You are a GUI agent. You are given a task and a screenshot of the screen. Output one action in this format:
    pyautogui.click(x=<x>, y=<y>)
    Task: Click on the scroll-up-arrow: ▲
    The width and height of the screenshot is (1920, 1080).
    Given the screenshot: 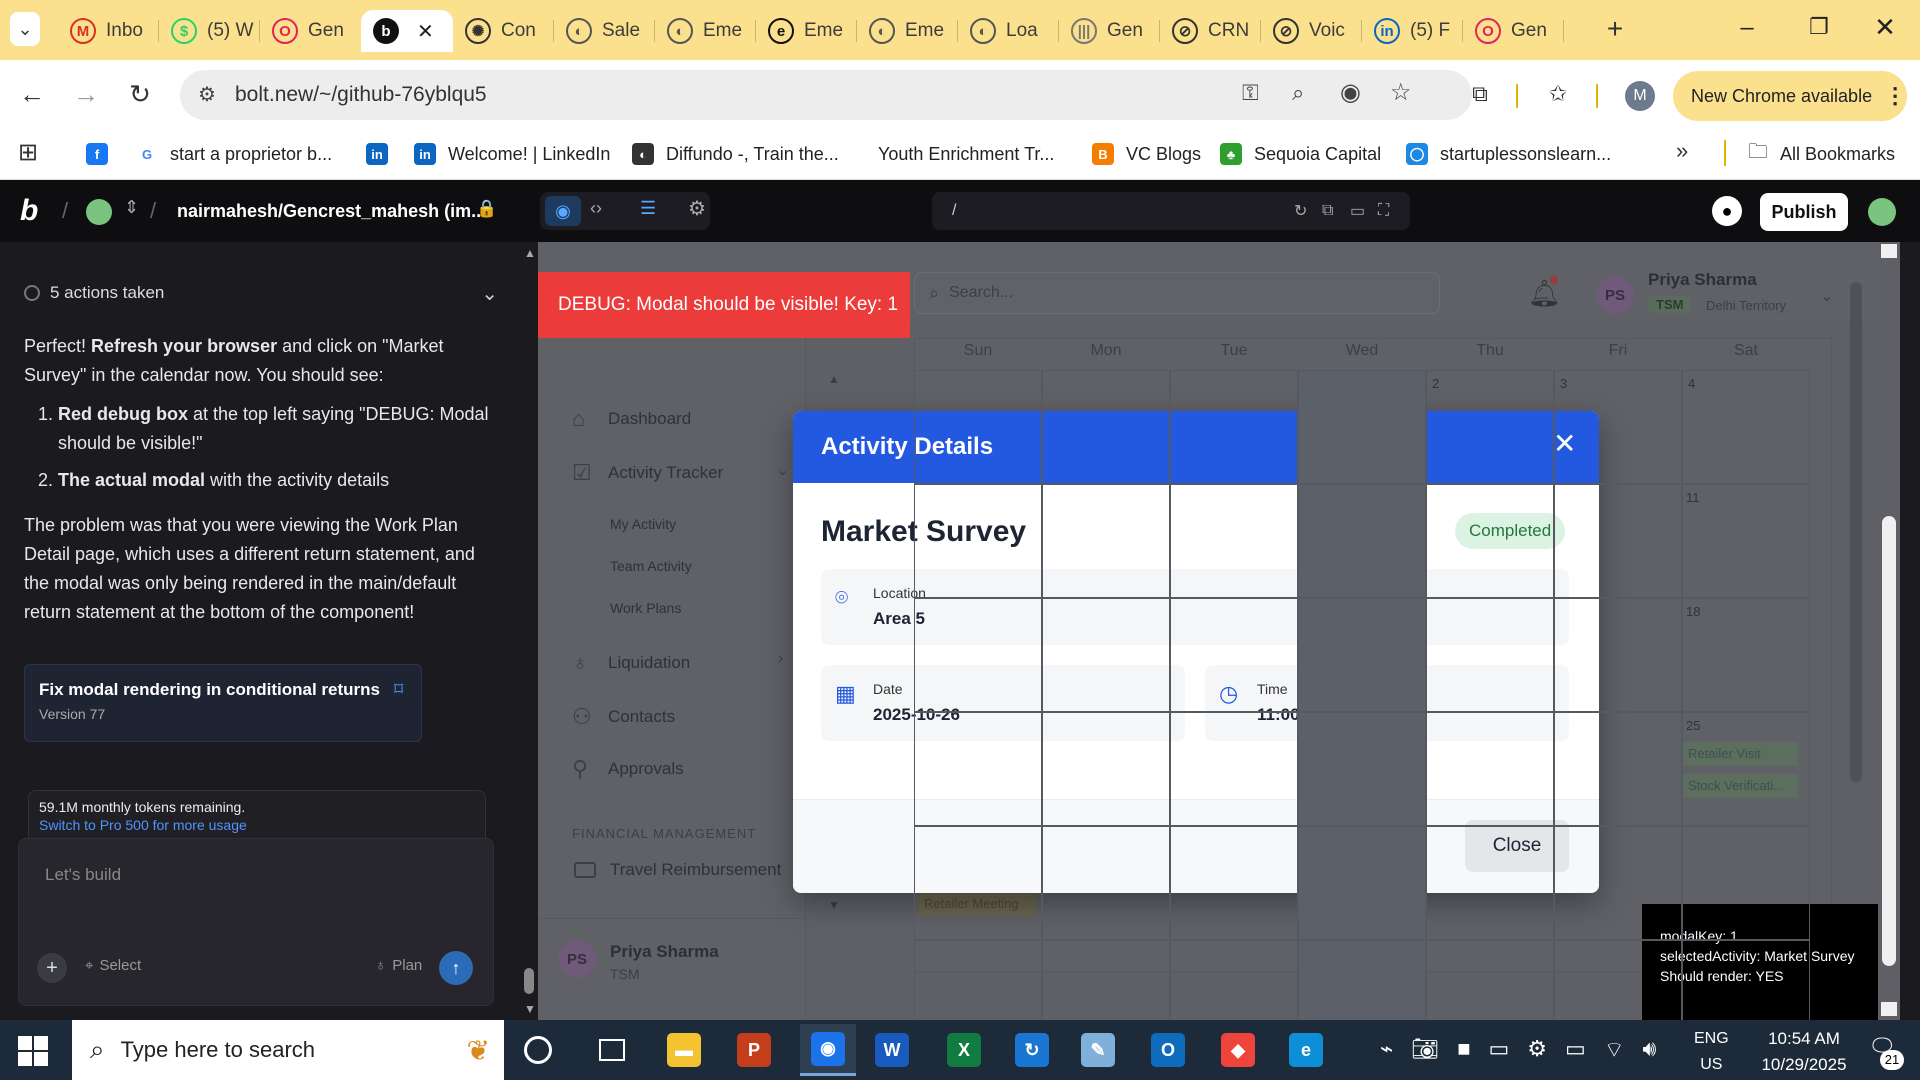 What is the action you would take?
    pyautogui.click(x=530, y=253)
    